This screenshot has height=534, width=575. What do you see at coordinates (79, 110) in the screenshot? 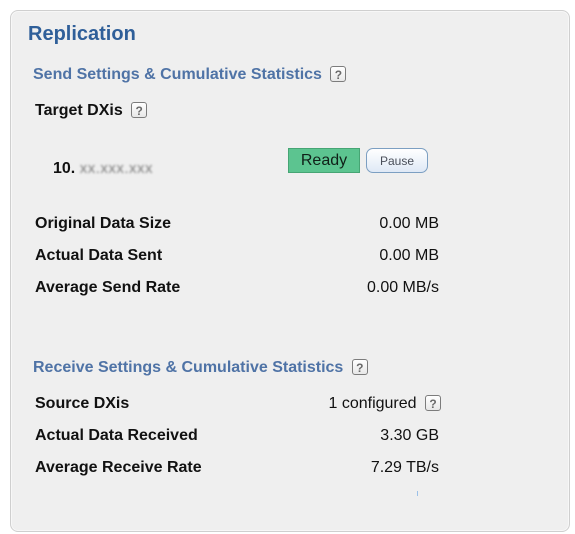
I see `target-dxis-text: Target DXis` at bounding box center [79, 110].